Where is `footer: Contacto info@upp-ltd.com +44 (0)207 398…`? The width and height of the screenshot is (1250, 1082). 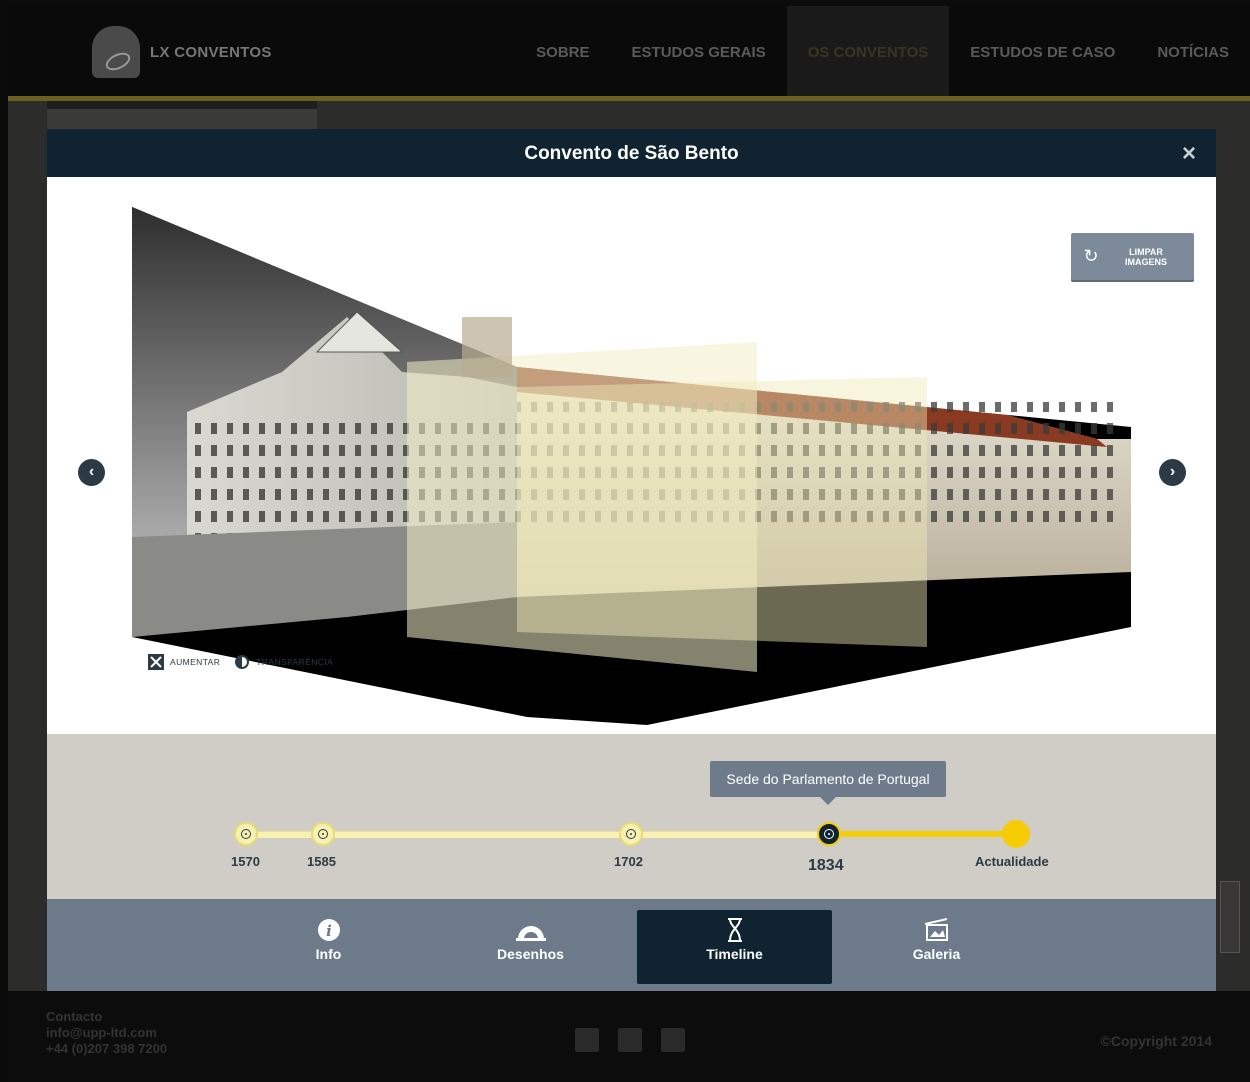 footer: Contacto info@upp-ltd.com +44 (0)207 398… is located at coordinates (629, 1036).